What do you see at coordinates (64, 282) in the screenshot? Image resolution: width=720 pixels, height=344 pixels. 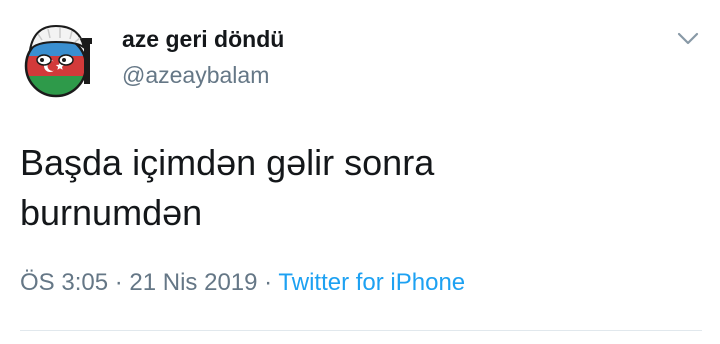 I see `tweet-time: ÖS 3:05` at bounding box center [64, 282].